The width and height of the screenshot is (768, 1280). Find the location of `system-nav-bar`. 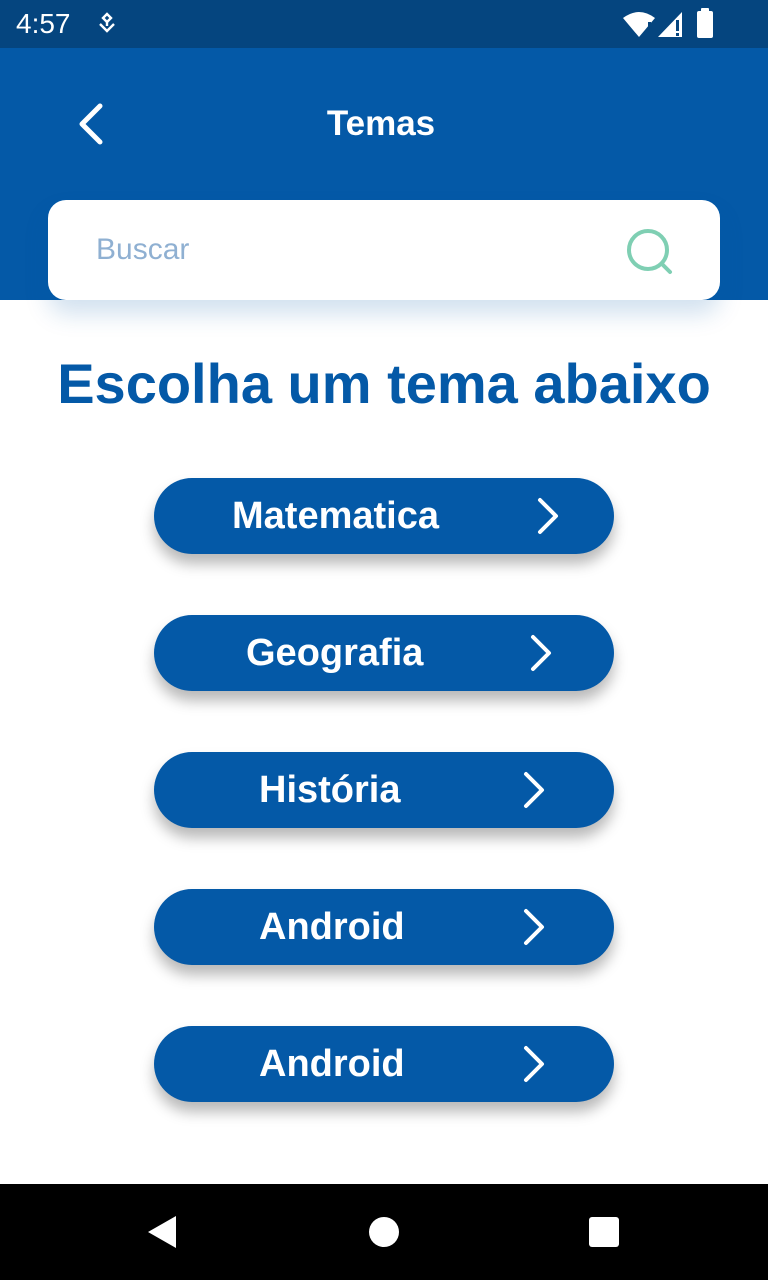

system-nav-bar is located at coordinates (384, 1232).